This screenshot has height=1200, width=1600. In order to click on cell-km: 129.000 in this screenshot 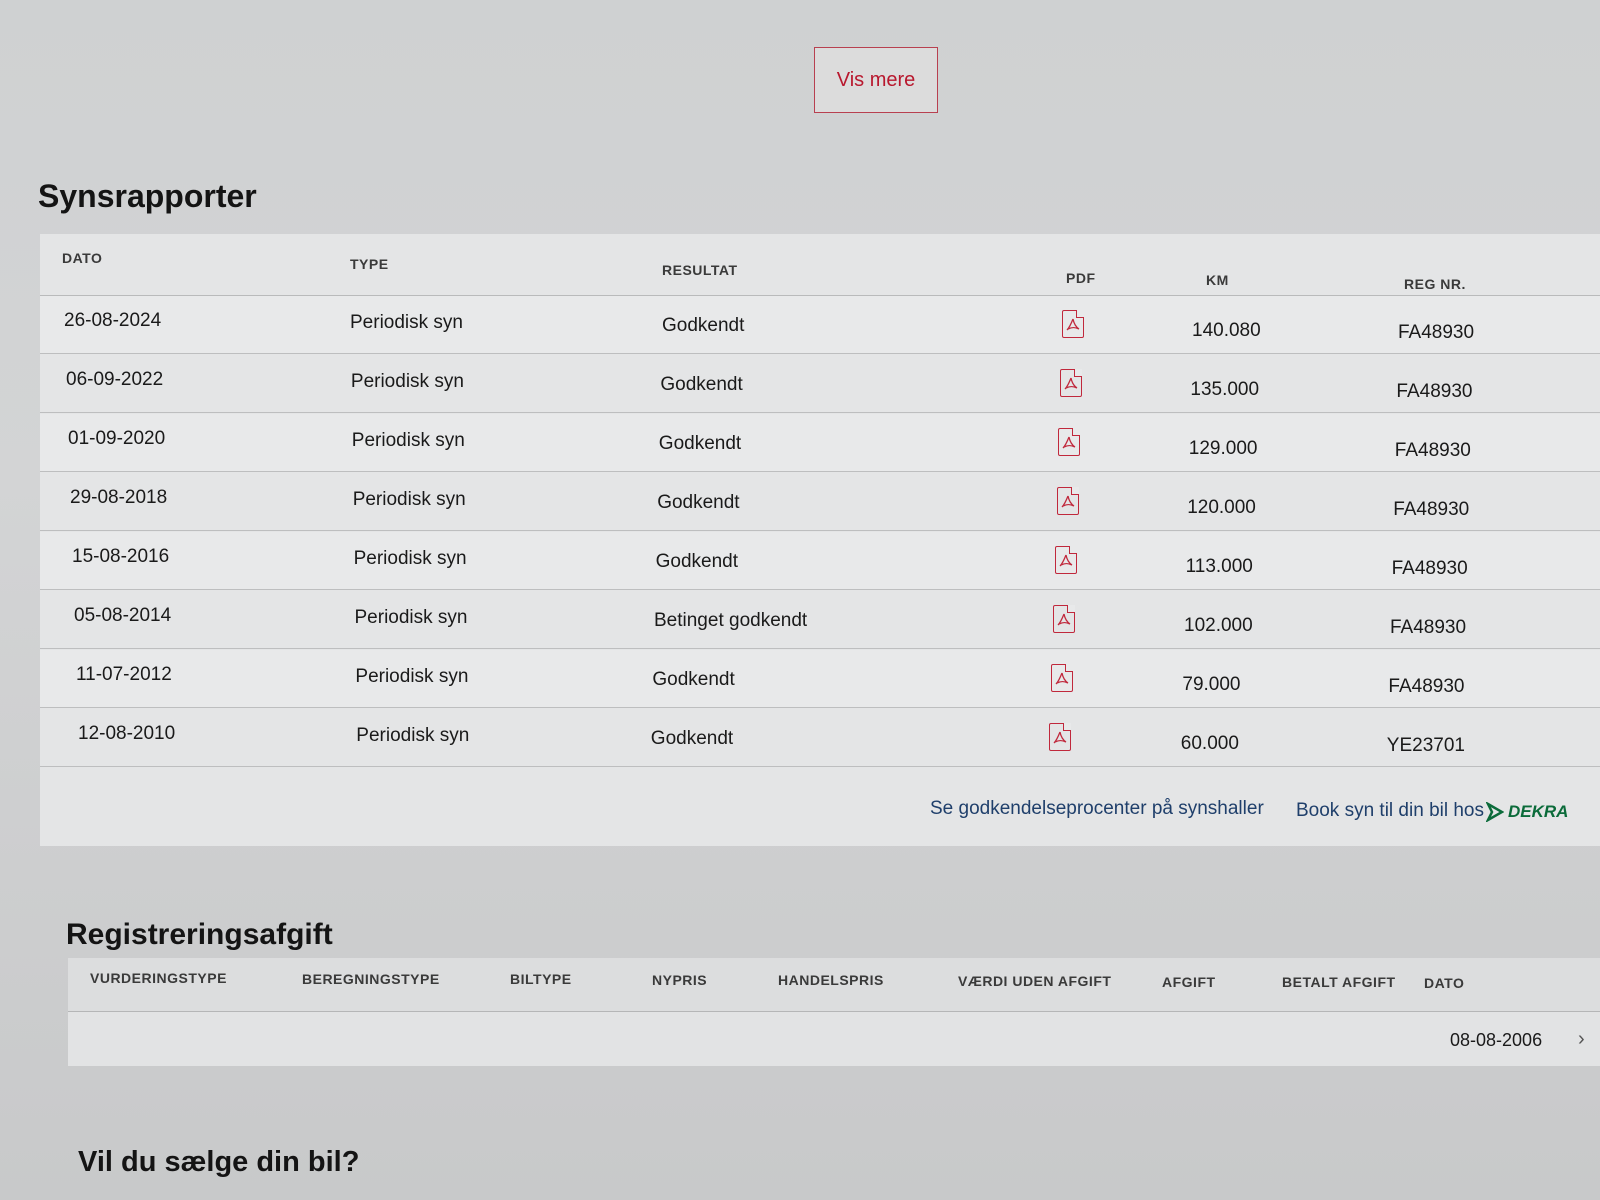, I will do `click(1223, 448)`.